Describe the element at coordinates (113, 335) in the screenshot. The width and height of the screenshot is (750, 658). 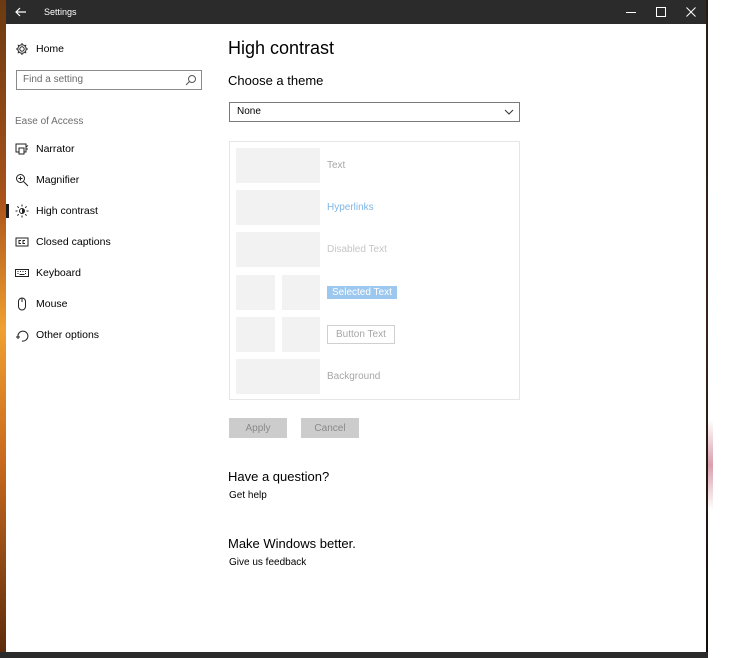
I see `sidebar-item-other-options: Other options` at that location.